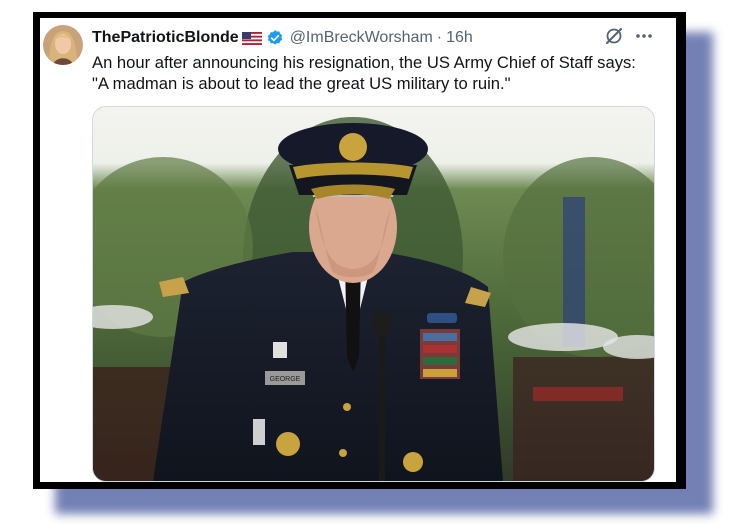  What do you see at coordinates (165, 38) in the screenshot?
I see `display-name: ThePatrioticBlonde` at bounding box center [165, 38].